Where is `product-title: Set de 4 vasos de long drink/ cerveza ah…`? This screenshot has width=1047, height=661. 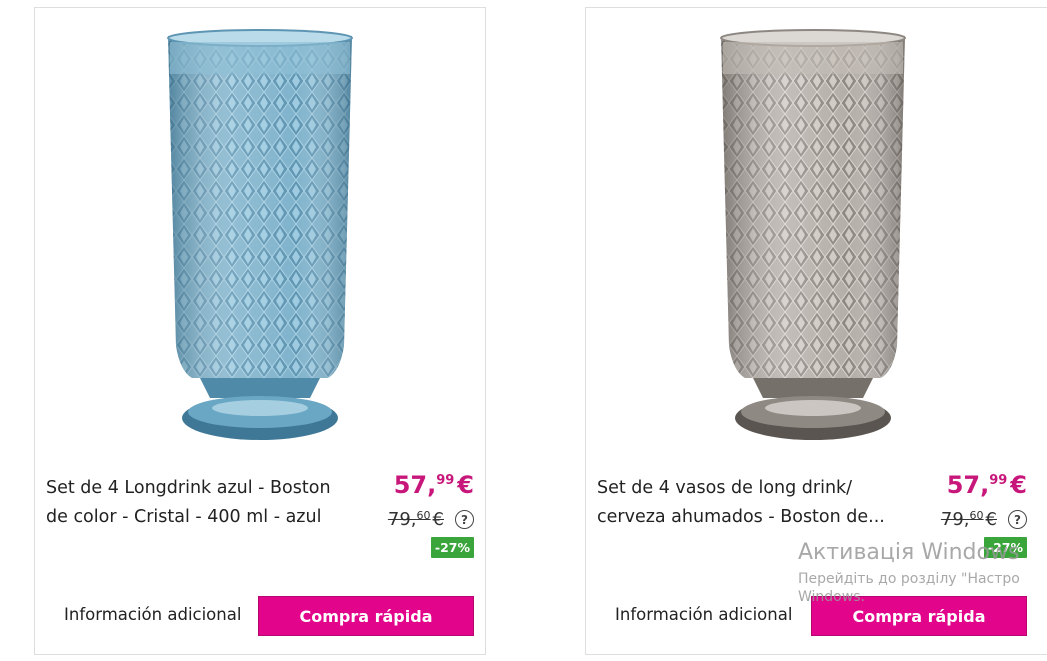 product-title: Set de 4 vasos de long drink/ cerveza ah… is located at coordinates (747, 503).